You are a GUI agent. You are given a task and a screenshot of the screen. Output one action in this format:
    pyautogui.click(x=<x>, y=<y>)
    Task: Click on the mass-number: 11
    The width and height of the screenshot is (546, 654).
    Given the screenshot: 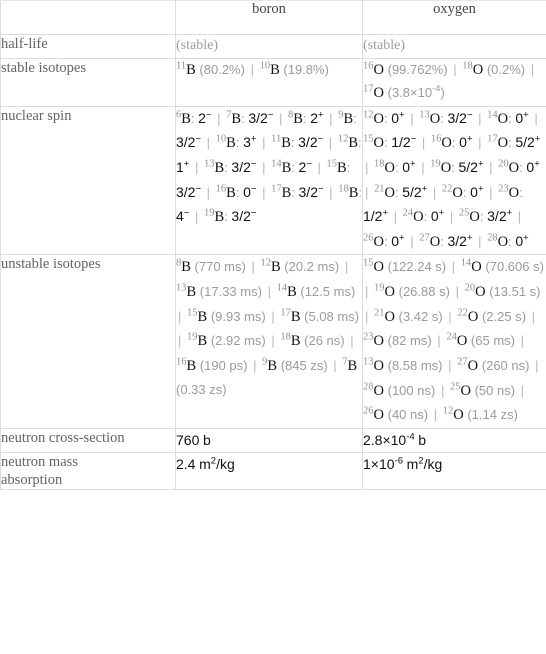 What is the action you would take?
    pyautogui.click(x=276, y=139)
    